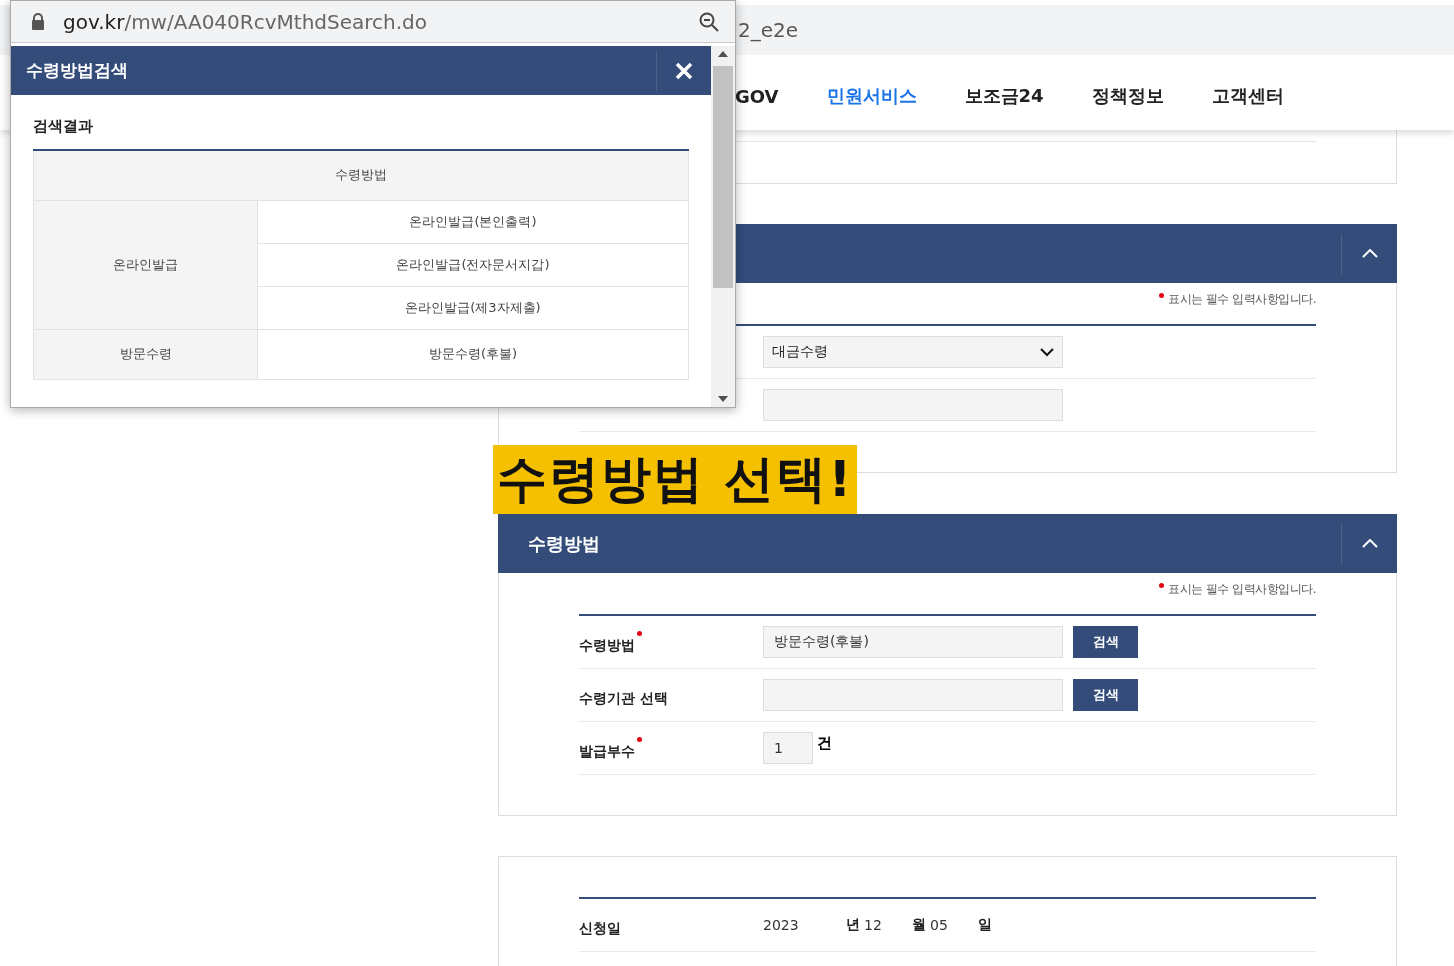  Describe the element at coordinates (723, 399) in the screenshot. I see `scroll-down-icon` at that location.